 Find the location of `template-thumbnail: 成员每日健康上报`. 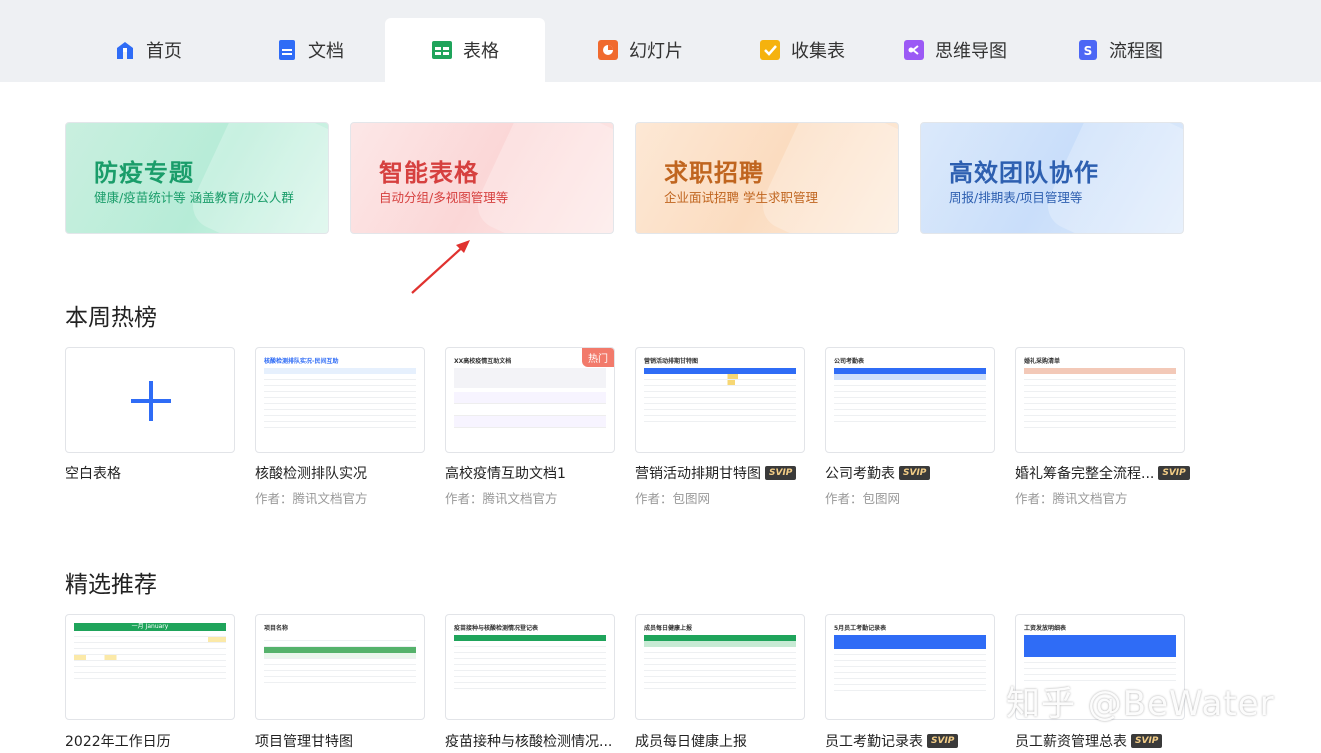

template-thumbnail: 成员每日健康上报 is located at coordinates (720, 667).